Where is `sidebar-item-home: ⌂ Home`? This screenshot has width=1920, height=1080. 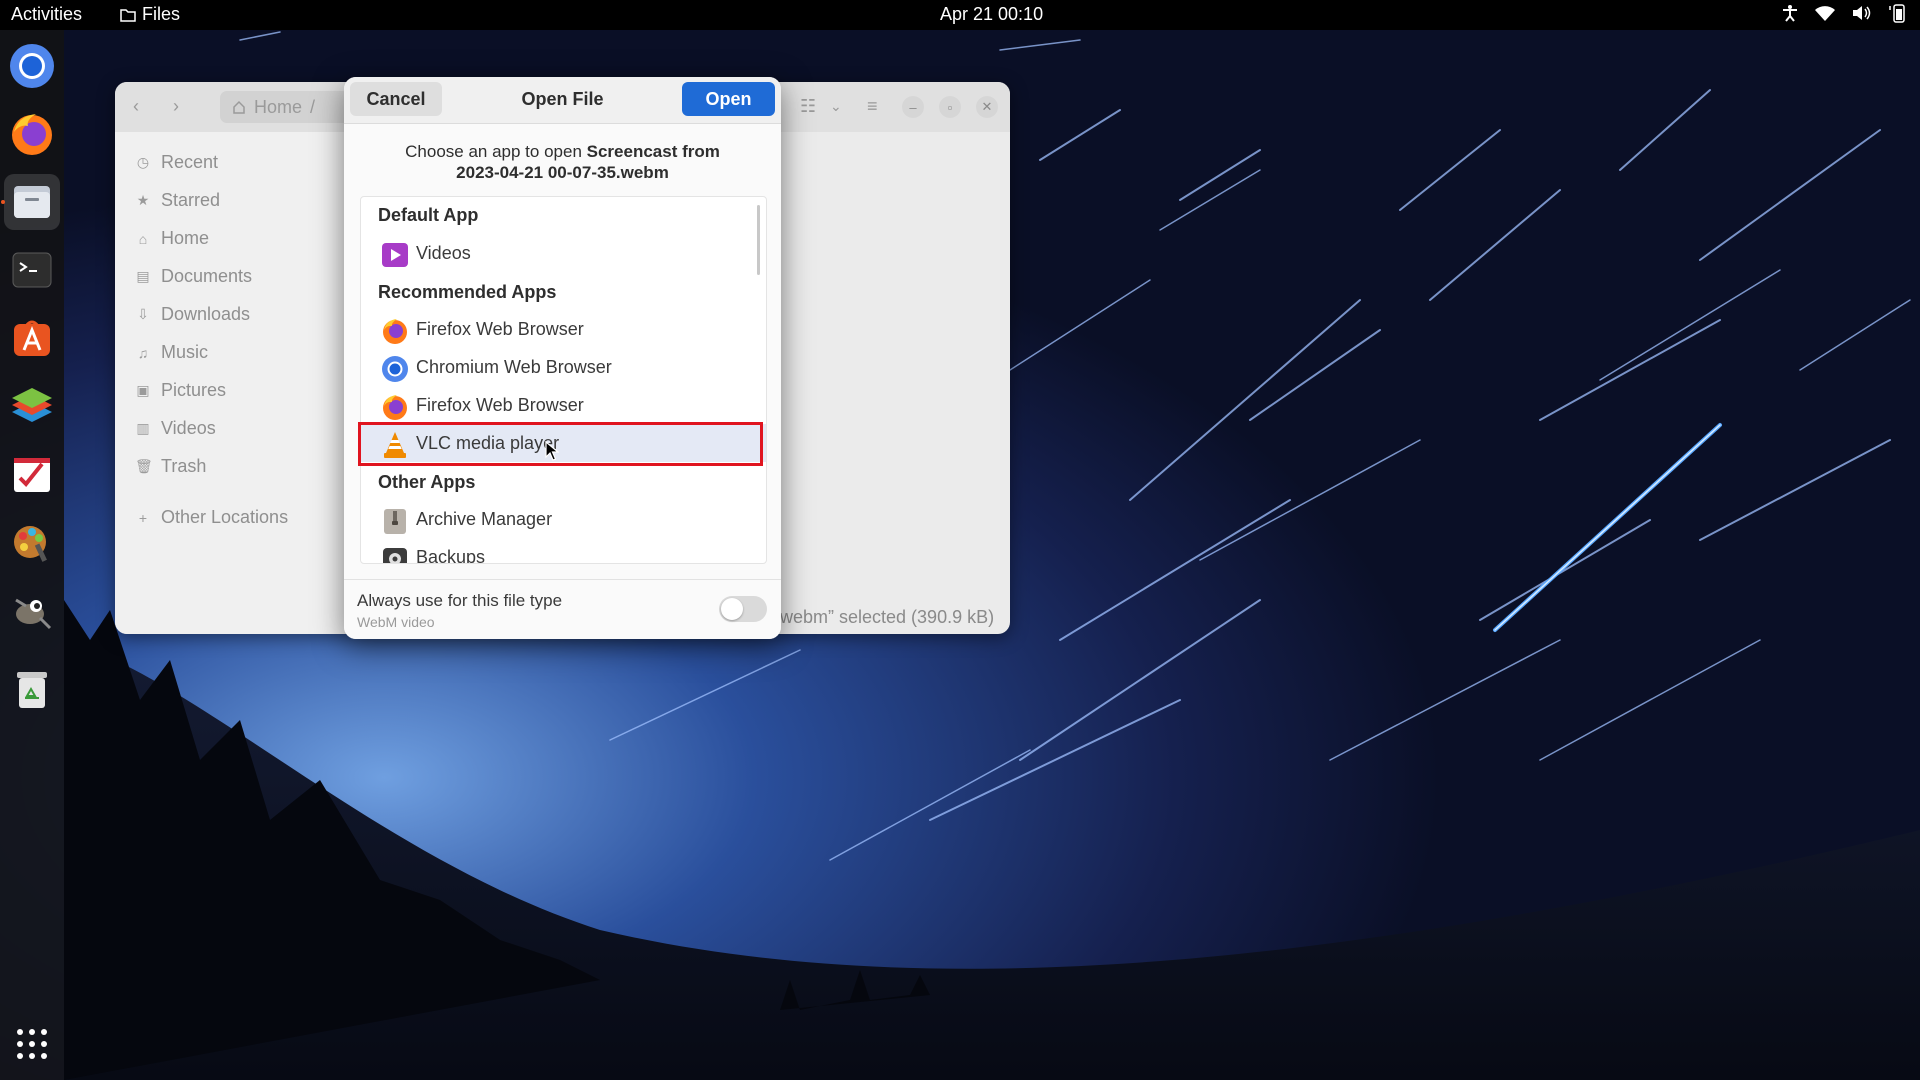 sidebar-item-home: ⌂ Home is located at coordinates (172, 238).